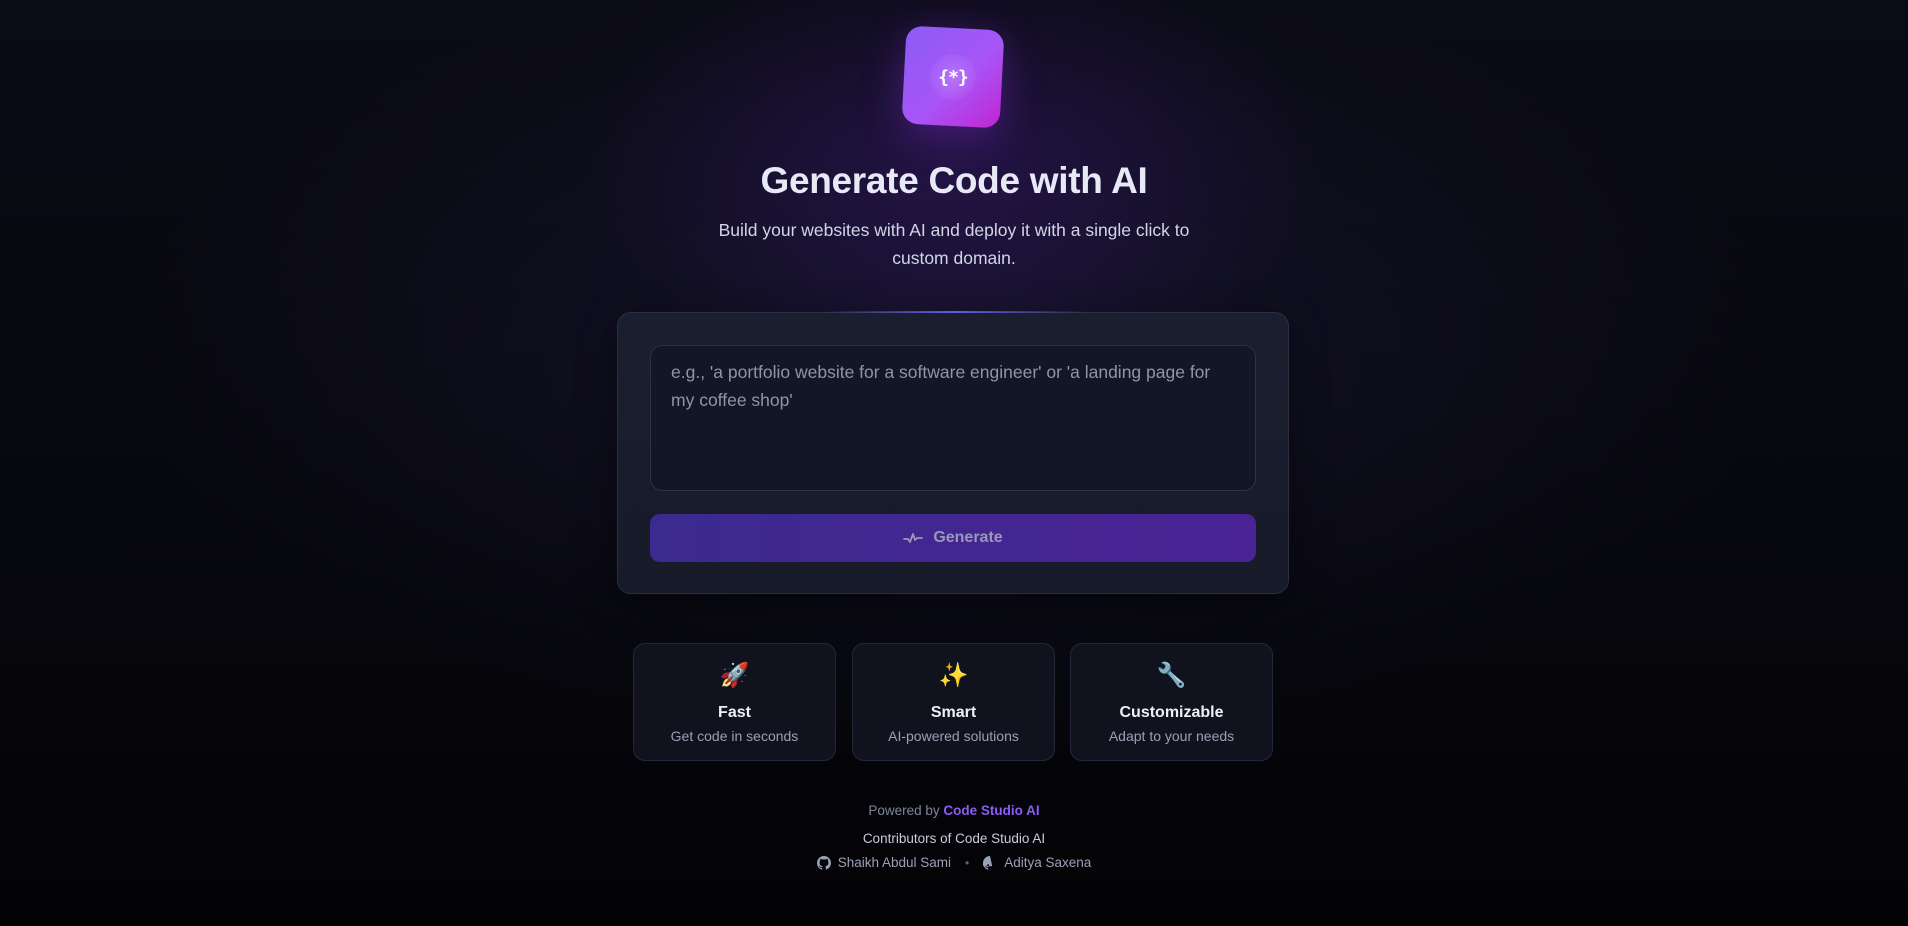 Image resolution: width=1908 pixels, height=926 pixels. What do you see at coordinates (954, 862) in the screenshot?
I see `contributors-list: Shaikh Abdul Sami • Aditya Saxena` at bounding box center [954, 862].